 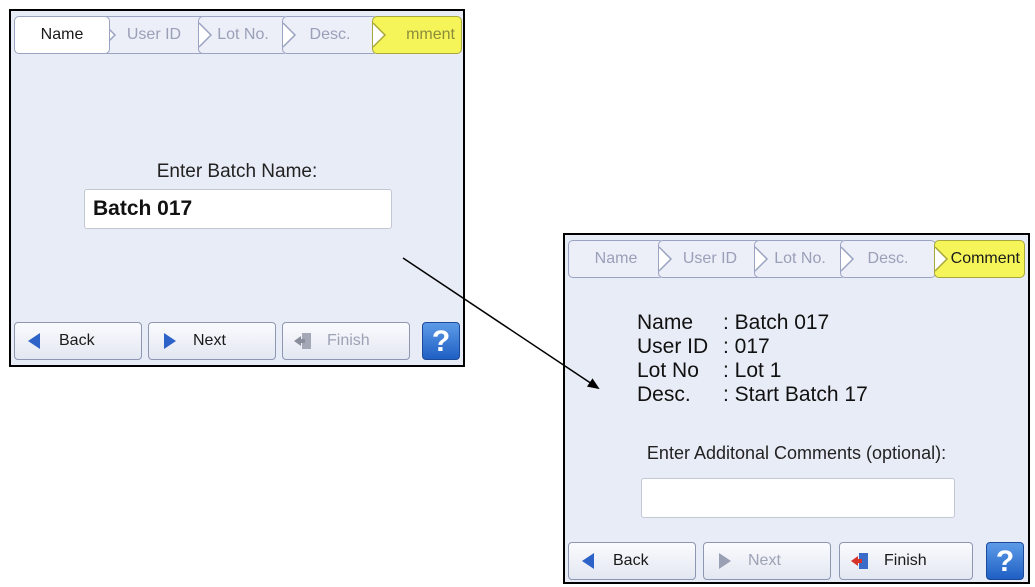 I want to click on tab-name: Name, so click(x=62, y=35).